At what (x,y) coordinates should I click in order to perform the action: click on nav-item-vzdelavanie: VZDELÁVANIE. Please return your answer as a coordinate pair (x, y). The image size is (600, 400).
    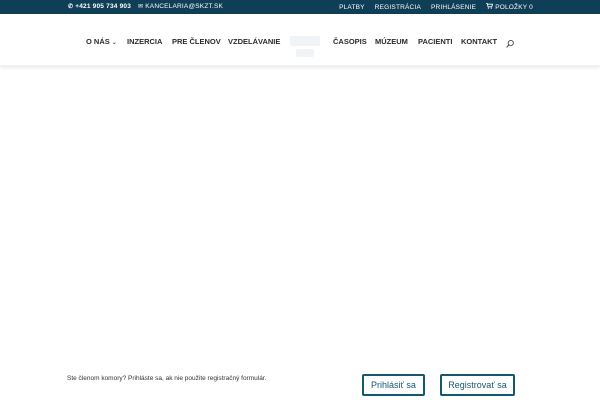
    Looking at the image, I should click on (254, 41).